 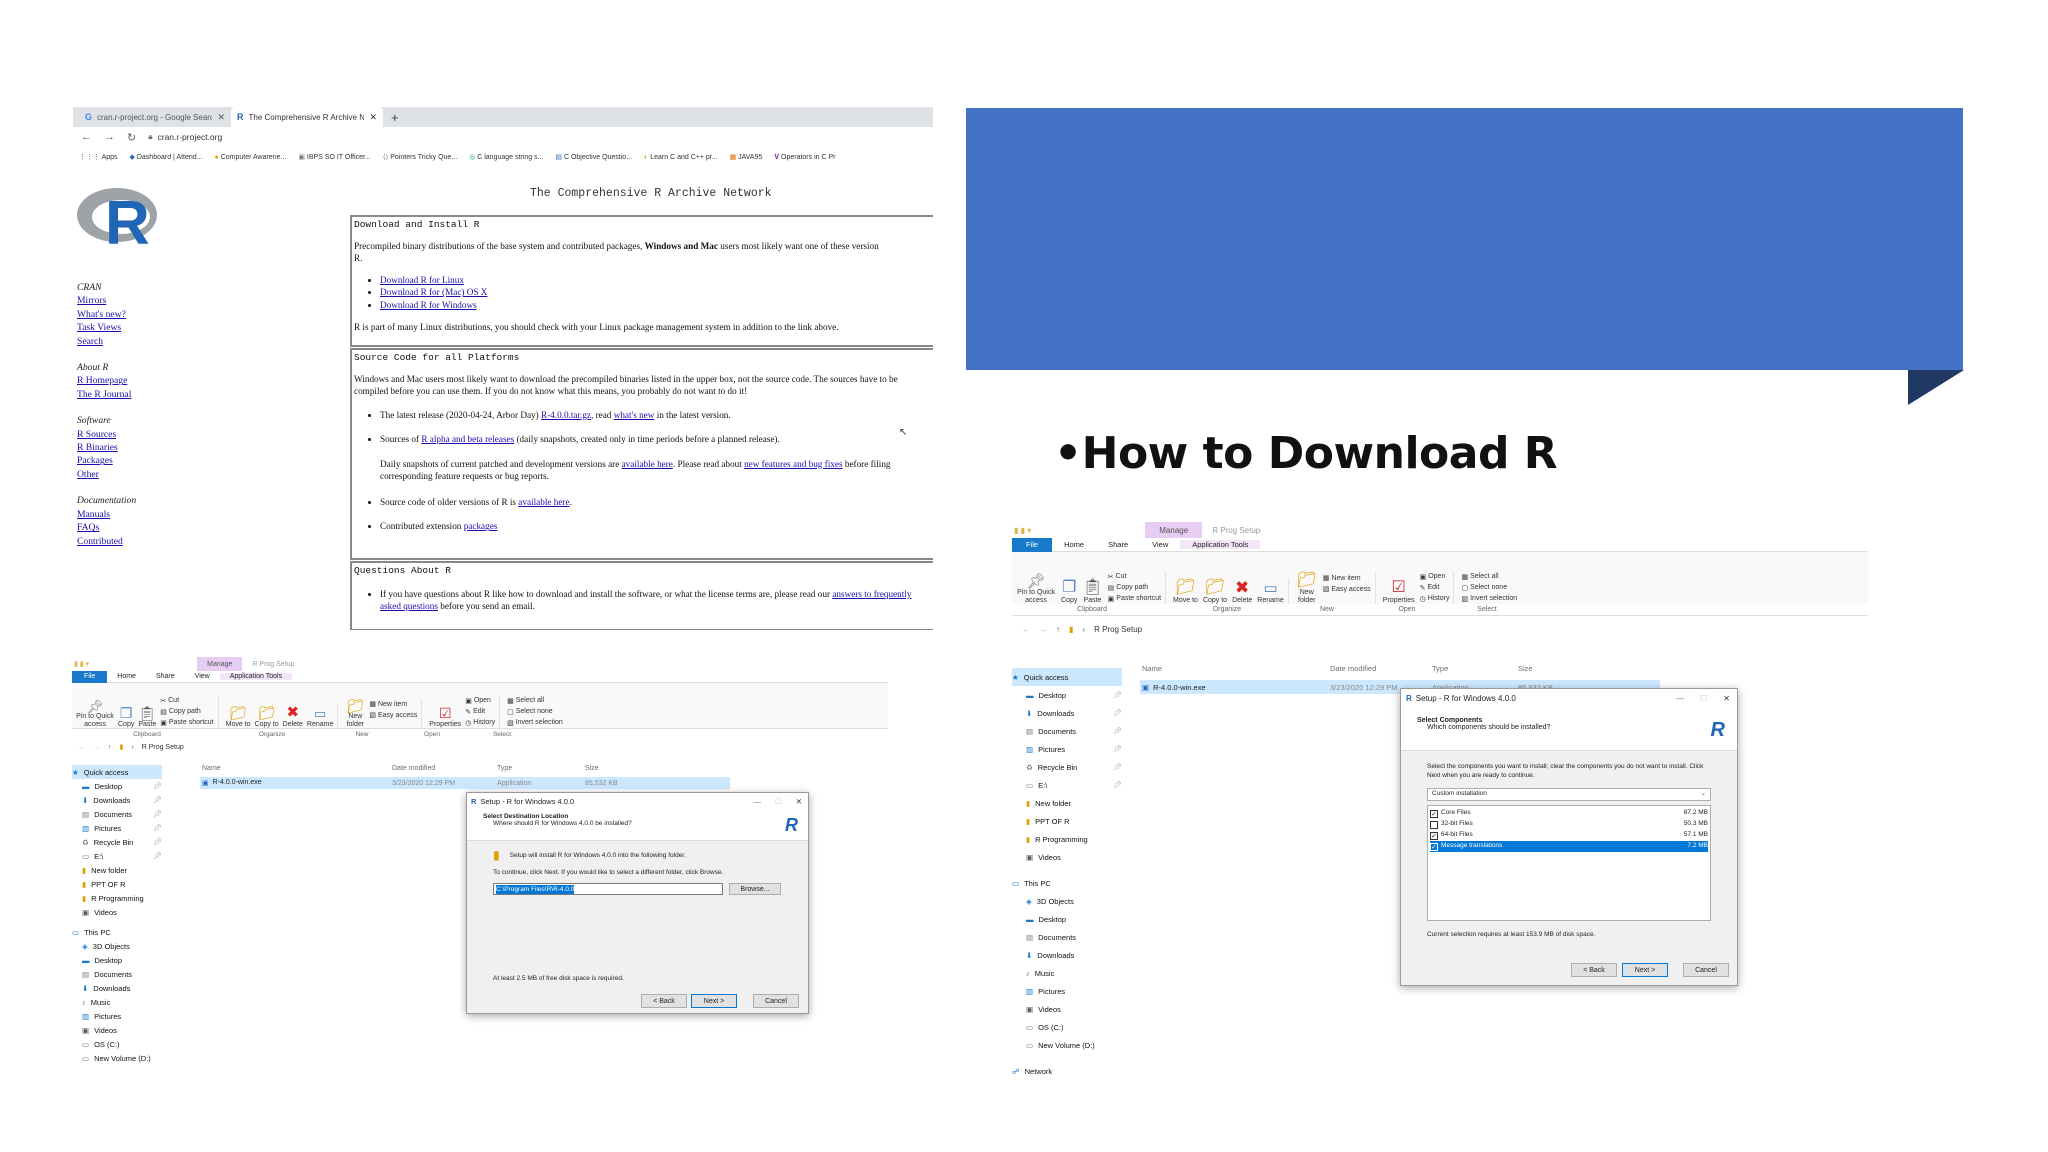 I want to click on nav-item: ♪ Music, so click(x=1067, y=973).